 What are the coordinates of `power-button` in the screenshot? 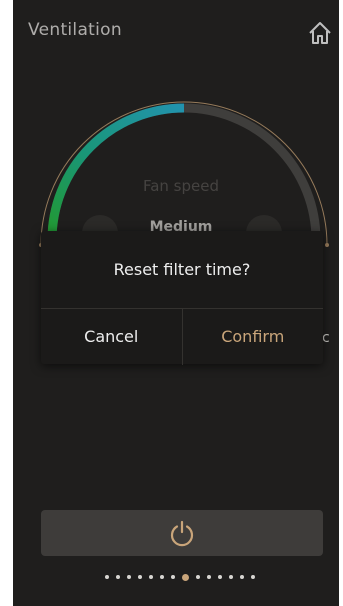 It's located at (182, 533).